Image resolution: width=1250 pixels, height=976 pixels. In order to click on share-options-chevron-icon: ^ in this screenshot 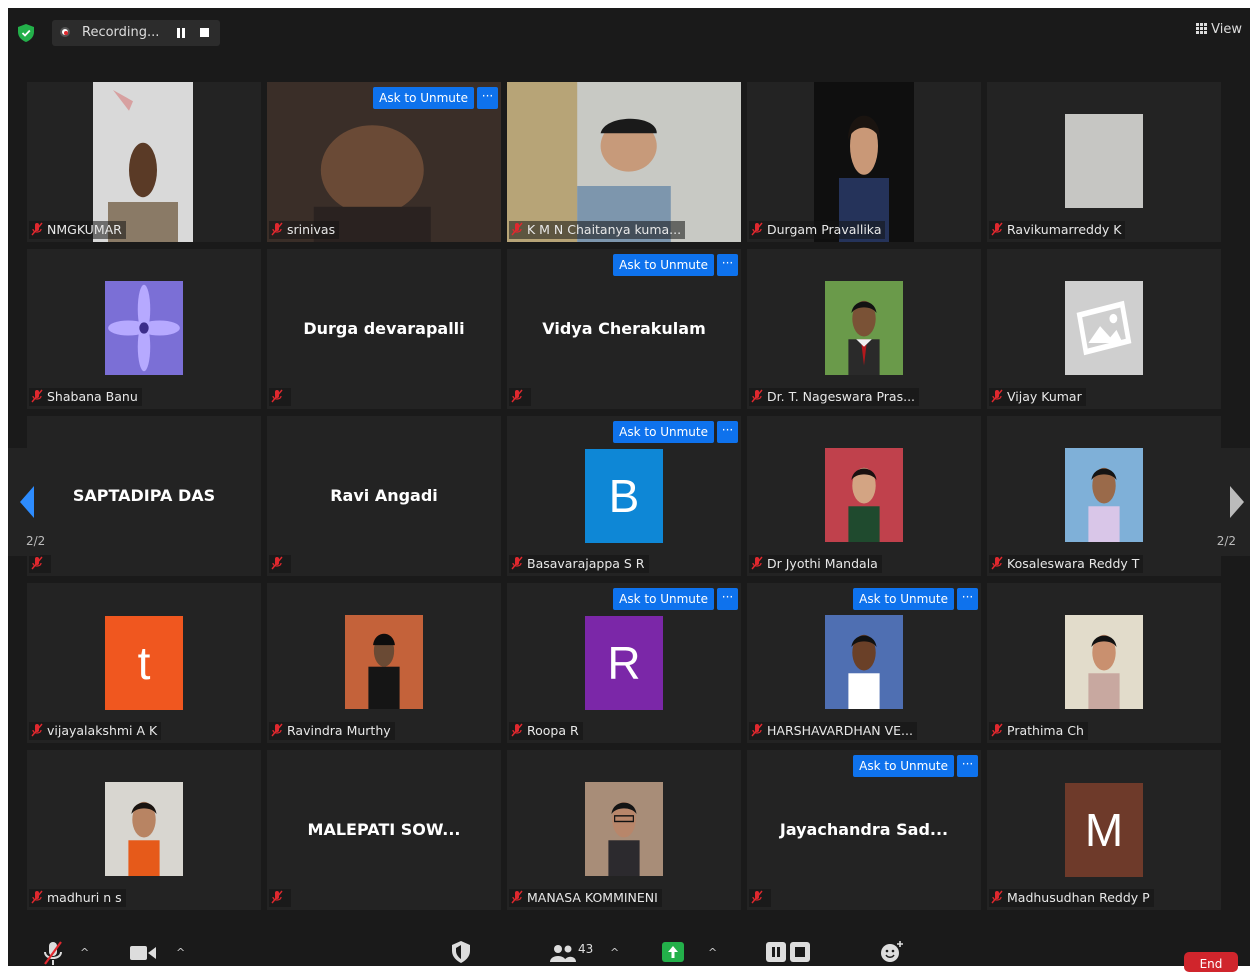, I will do `click(712, 952)`.